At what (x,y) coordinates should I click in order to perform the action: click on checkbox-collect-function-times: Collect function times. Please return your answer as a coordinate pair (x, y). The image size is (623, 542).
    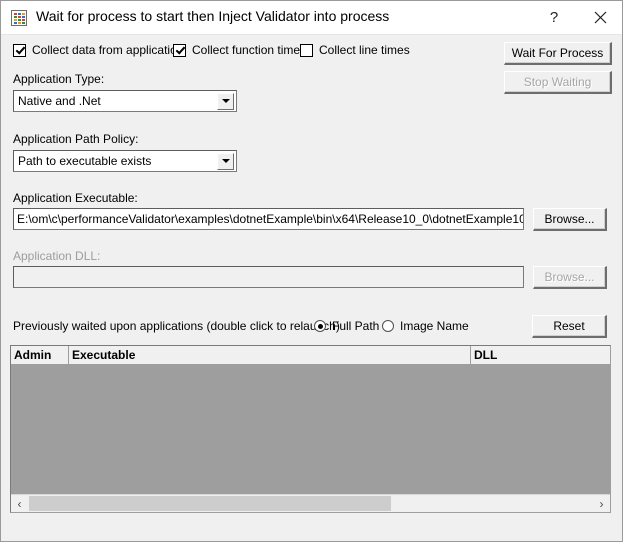
    Looking at the image, I should click on (239, 50).